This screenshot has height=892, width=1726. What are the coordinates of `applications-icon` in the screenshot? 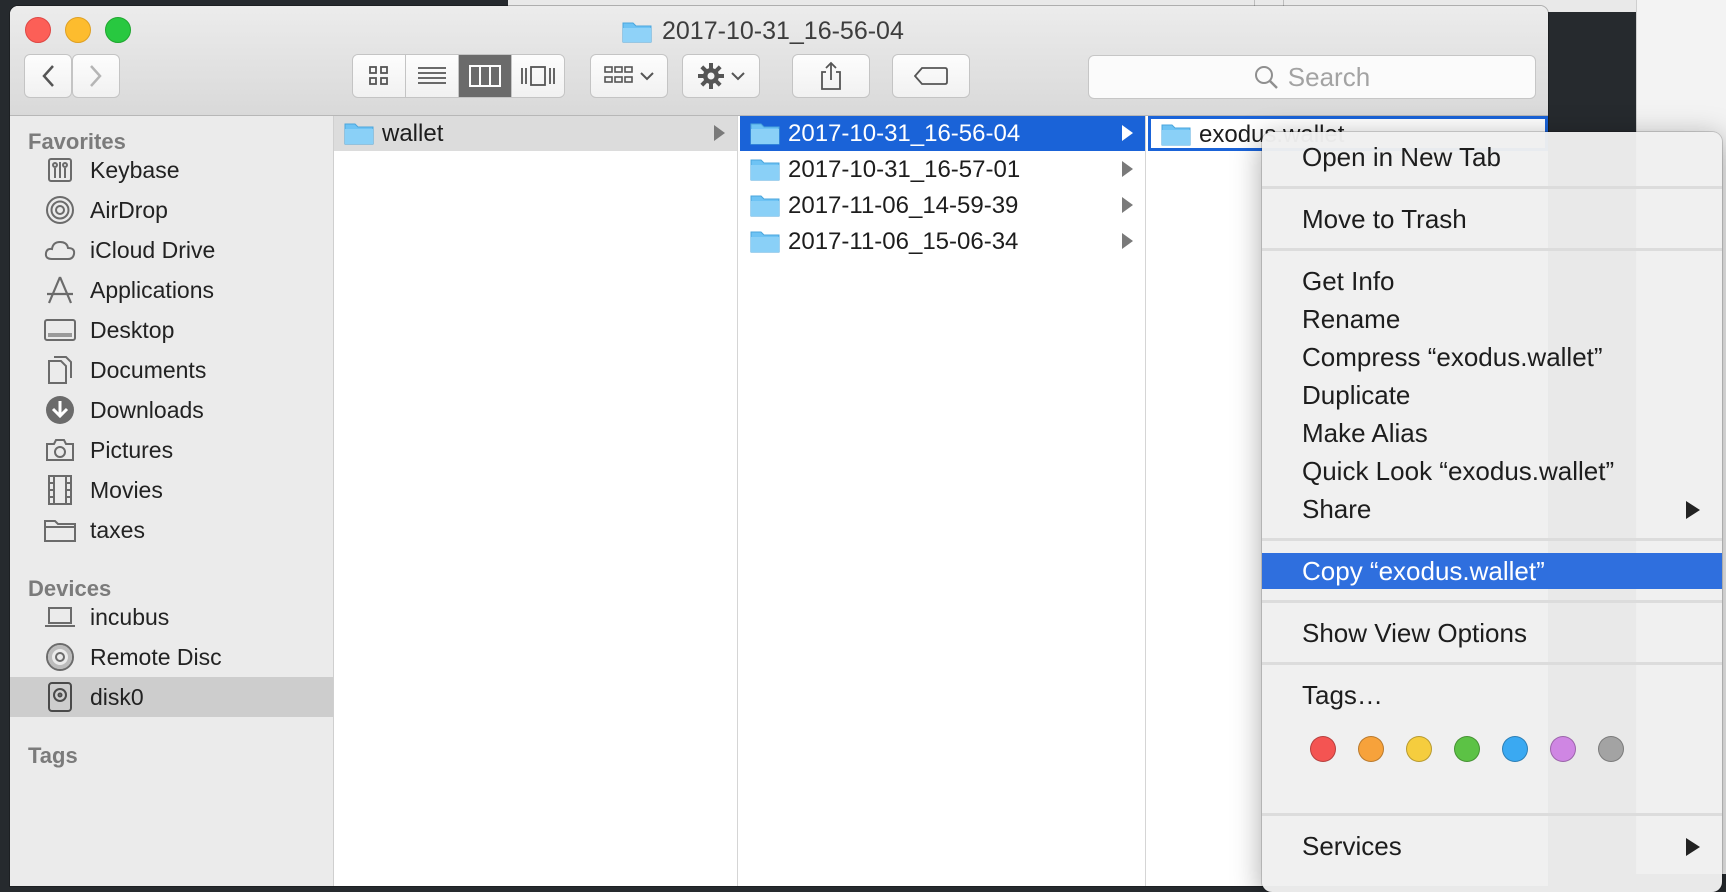 It's located at (60, 290).